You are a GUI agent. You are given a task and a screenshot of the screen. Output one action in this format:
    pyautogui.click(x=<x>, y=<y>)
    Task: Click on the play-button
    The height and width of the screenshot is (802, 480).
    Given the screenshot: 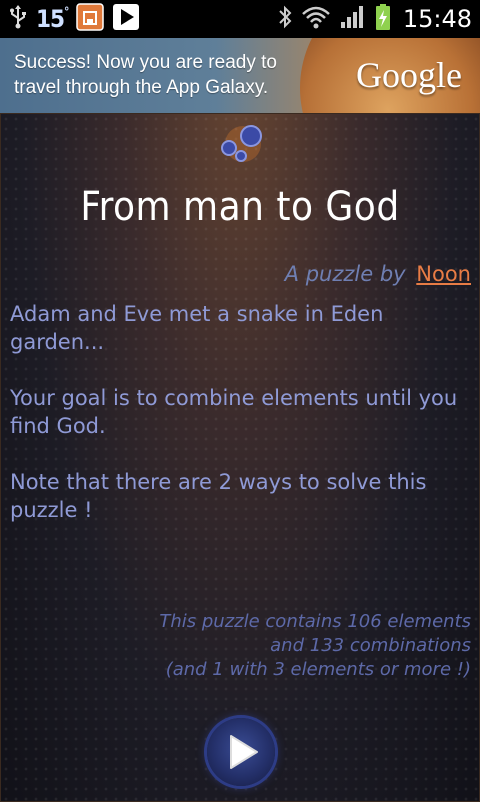 What is the action you would take?
    pyautogui.click(x=241, y=752)
    